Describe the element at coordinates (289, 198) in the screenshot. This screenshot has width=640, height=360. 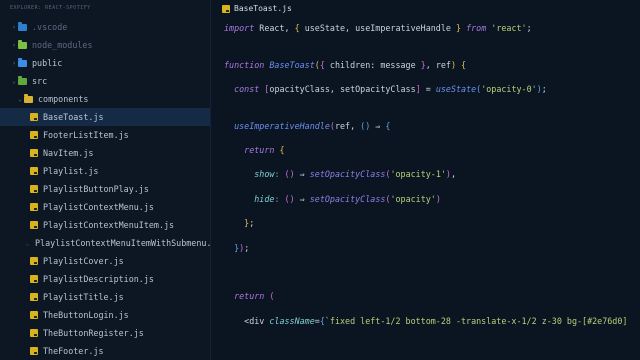
I see `code-token: ()` at that location.